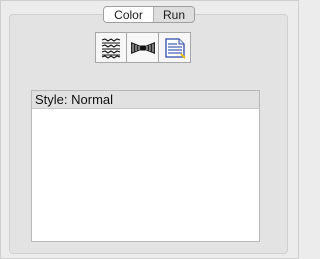 The height and width of the screenshot is (259, 320). I want to click on tool-buttons, so click(143, 47).